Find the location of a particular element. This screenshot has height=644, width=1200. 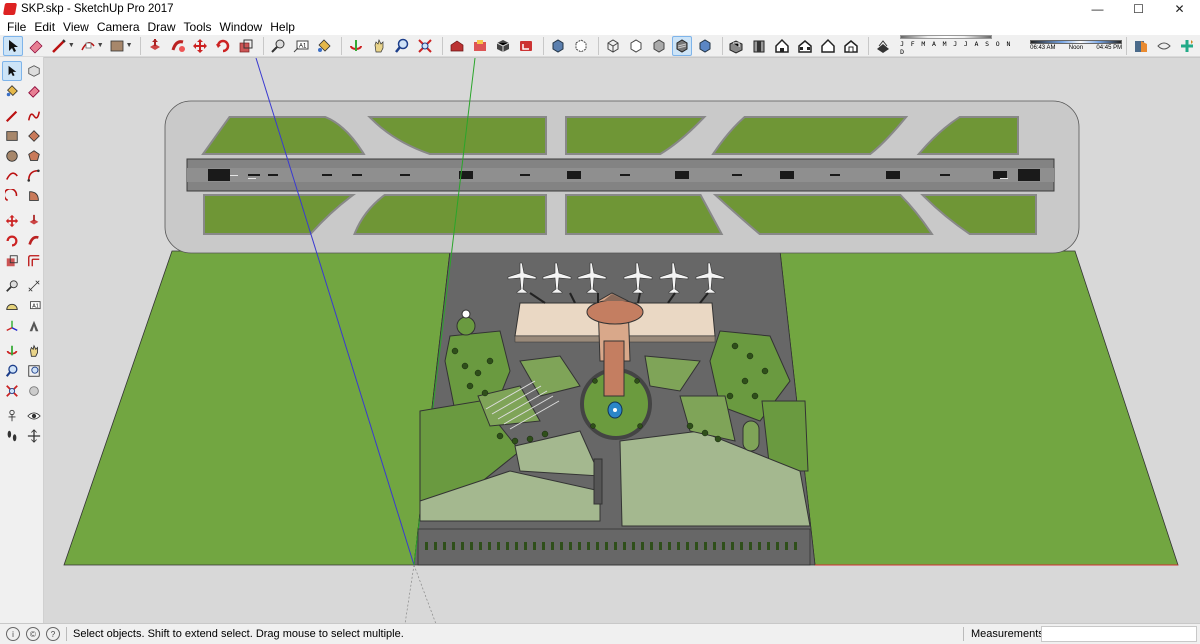

scale-tool-button is located at coordinates (246, 46).